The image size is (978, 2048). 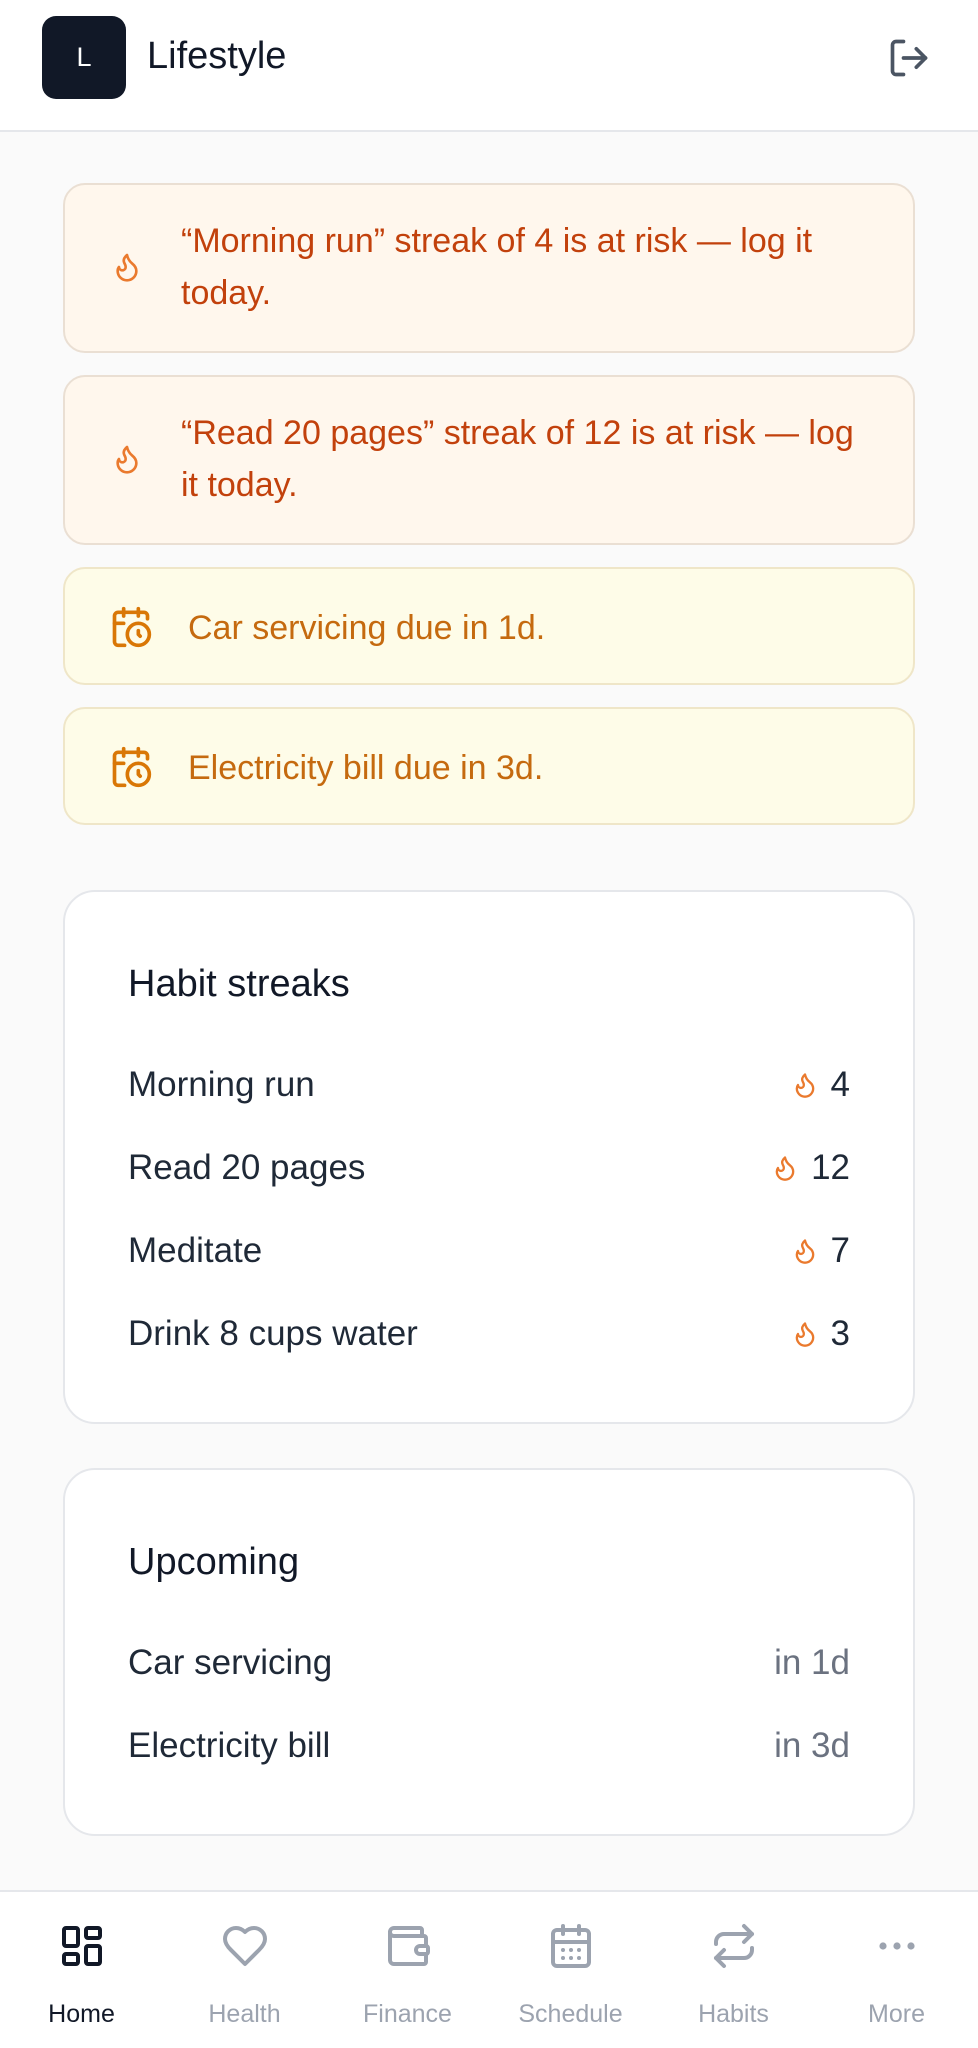 I want to click on grid-icon, so click(x=82, y=1946).